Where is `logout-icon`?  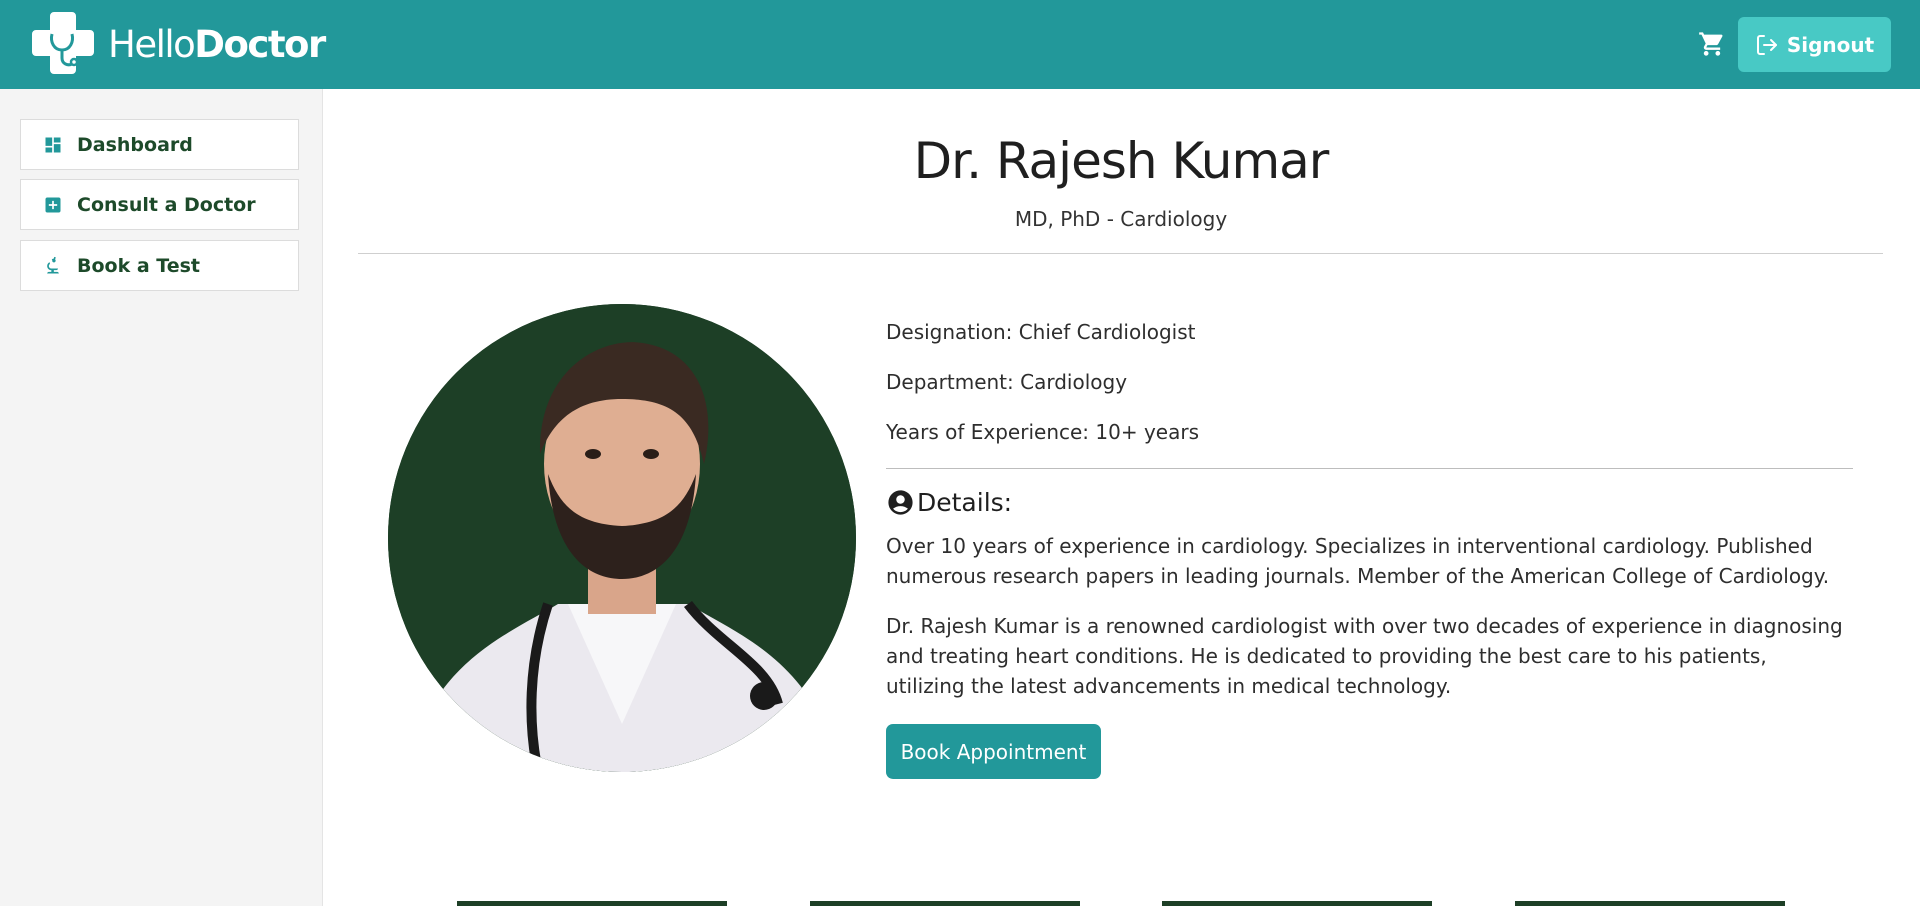 logout-icon is located at coordinates (1766, 44).